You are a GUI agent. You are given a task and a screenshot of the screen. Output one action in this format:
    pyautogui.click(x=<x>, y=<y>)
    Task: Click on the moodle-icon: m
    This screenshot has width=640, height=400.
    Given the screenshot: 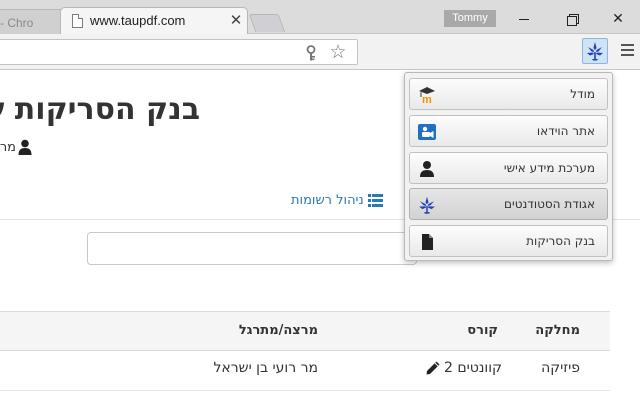 What is the action you would take?
    pyautogui.click(x=427, y=96)
    